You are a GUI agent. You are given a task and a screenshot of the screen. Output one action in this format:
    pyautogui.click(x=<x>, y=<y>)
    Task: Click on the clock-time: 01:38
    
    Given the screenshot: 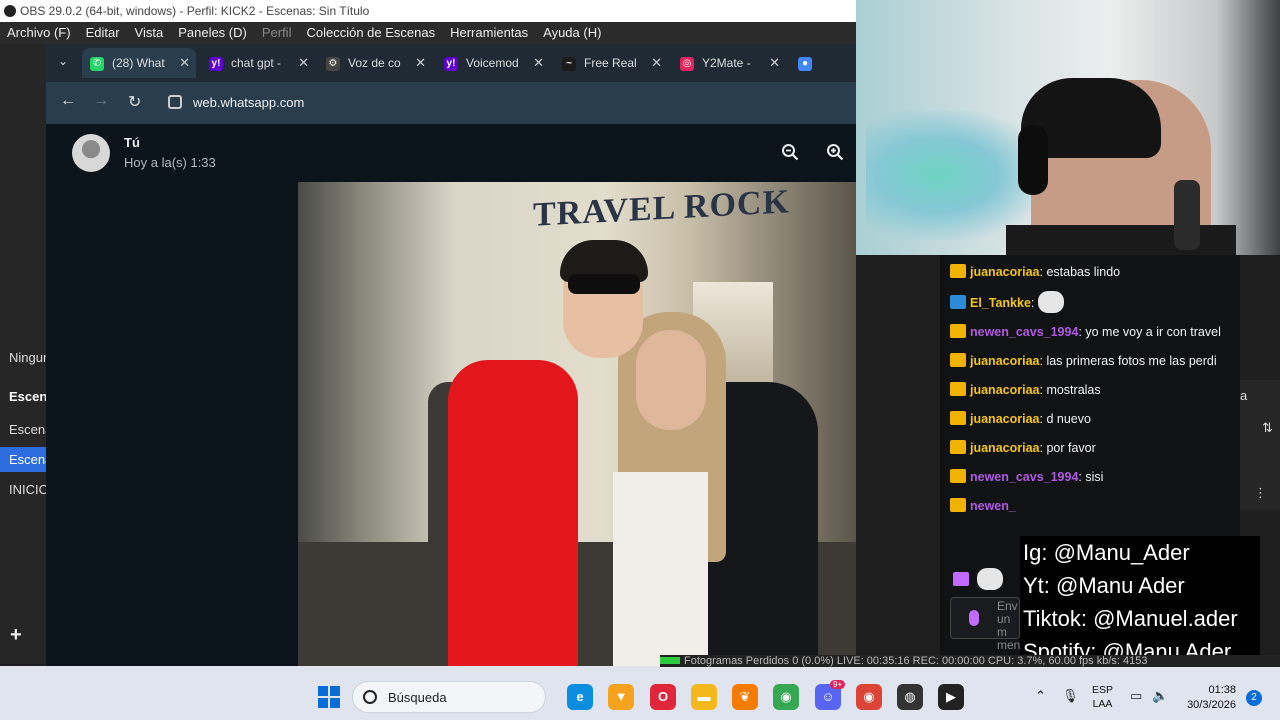 What is the action you would take?
    pyautogui.click(x=1222, y=690)
    